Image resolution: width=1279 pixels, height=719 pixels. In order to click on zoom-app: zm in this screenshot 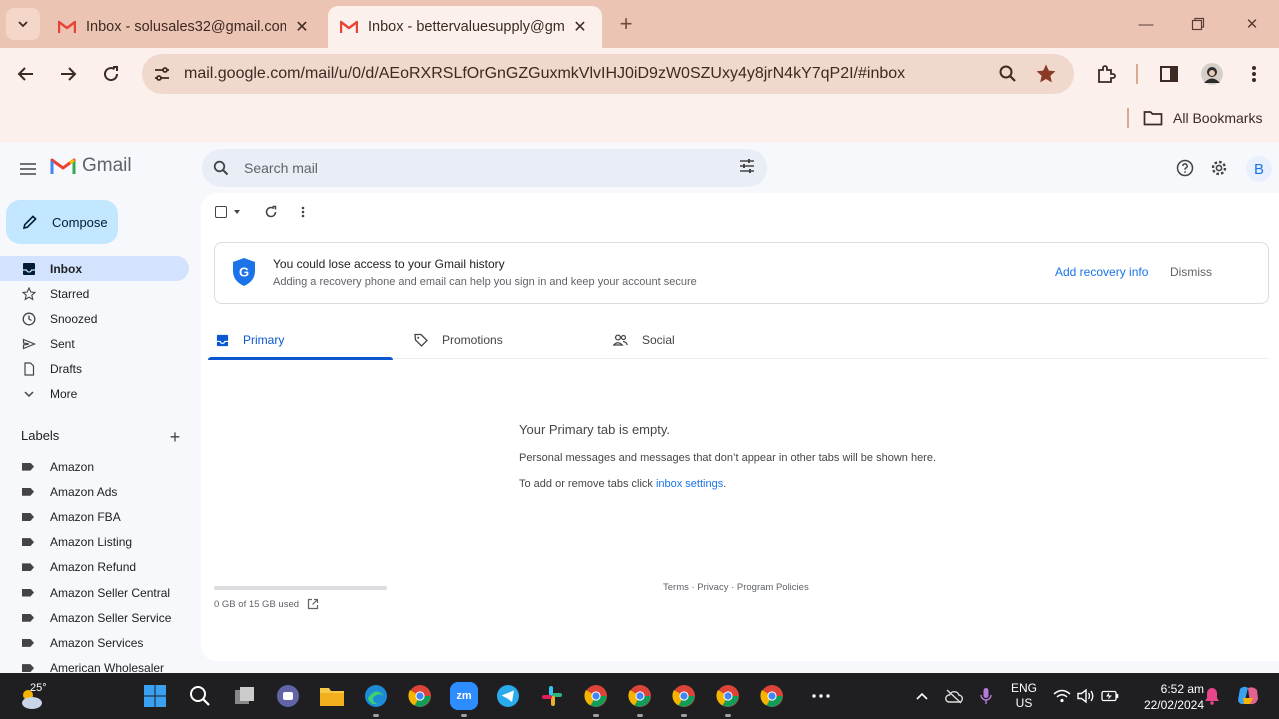, I will do `click(464, 696)`.